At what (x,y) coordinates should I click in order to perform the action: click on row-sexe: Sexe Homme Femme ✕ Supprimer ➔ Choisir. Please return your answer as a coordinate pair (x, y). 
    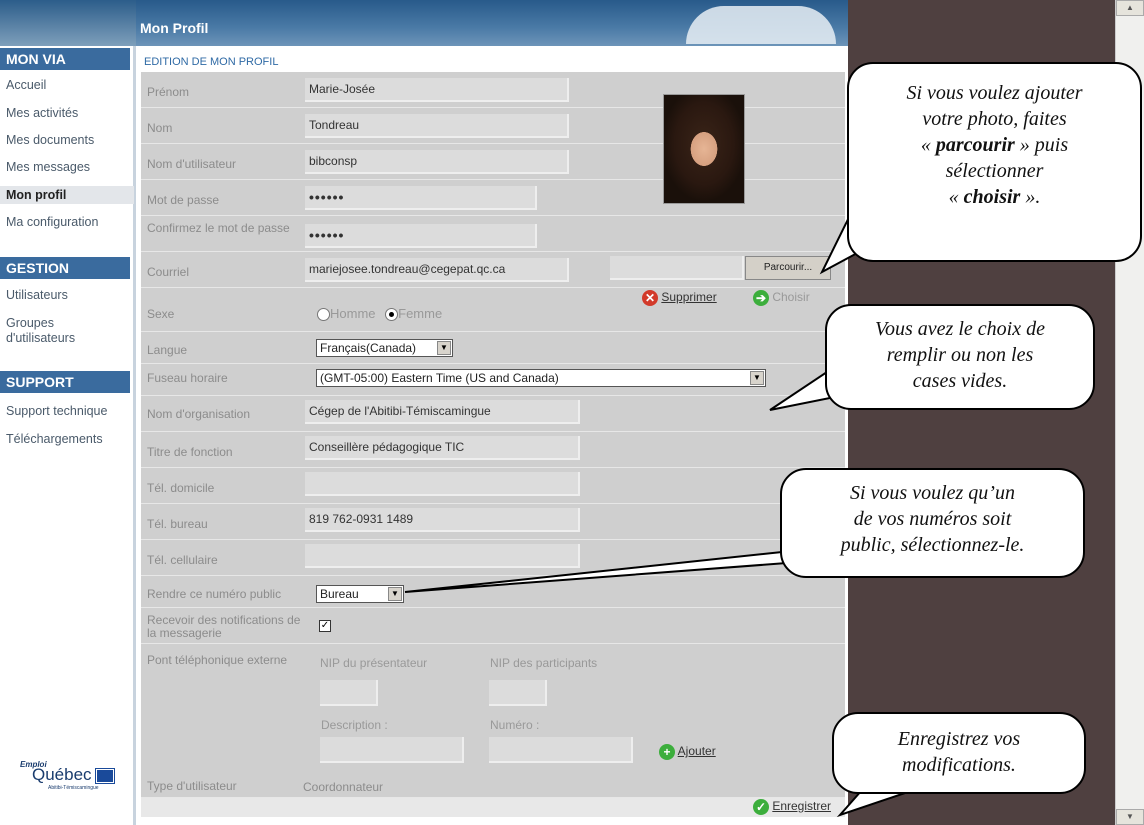
    Looking at the image, I should click on (493, 310).